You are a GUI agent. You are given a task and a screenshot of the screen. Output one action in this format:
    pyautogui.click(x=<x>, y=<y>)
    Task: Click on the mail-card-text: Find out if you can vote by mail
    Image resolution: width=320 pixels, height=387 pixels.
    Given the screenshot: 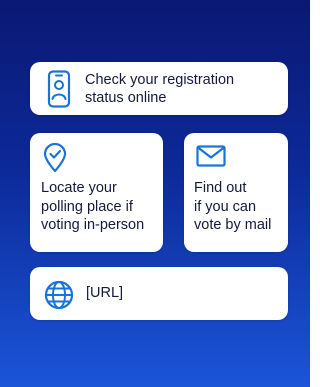 What is the action you would take?
    pyautogui.click(x=232, y=207)
    